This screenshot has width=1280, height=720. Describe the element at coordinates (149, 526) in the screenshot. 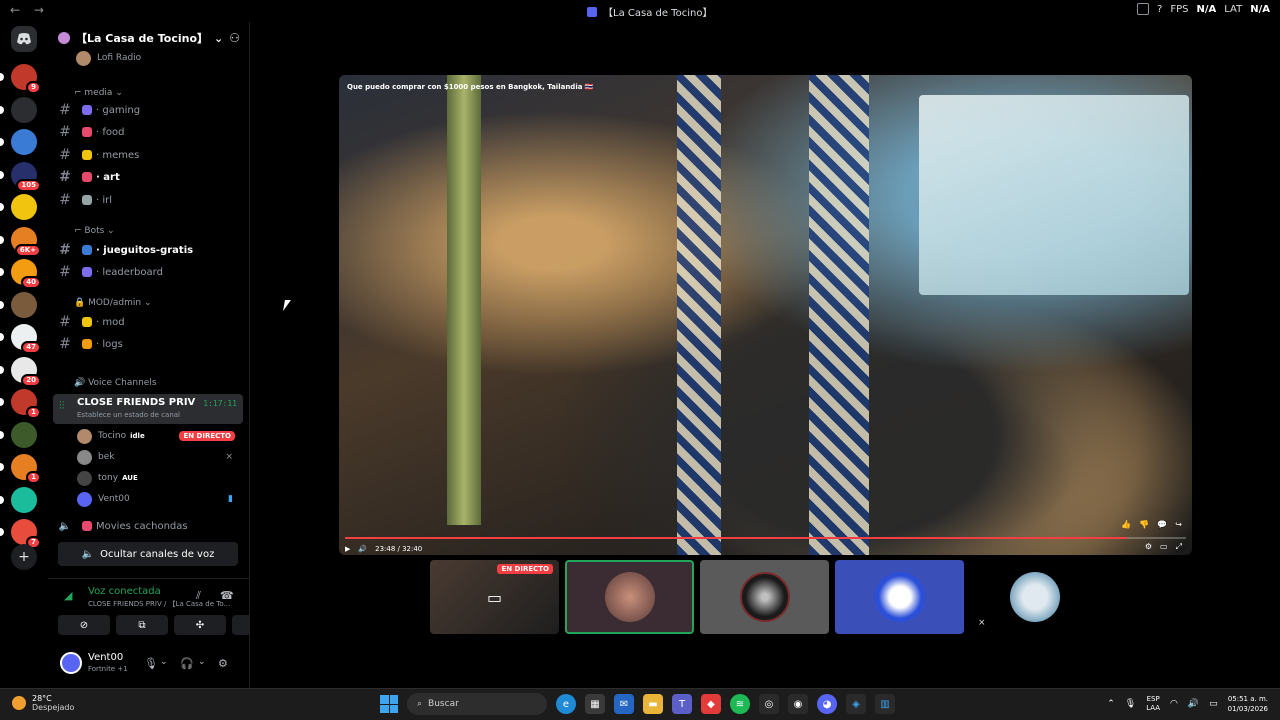

I see `voice-channel-movies: 🔈 Movies cachondas` at that location.